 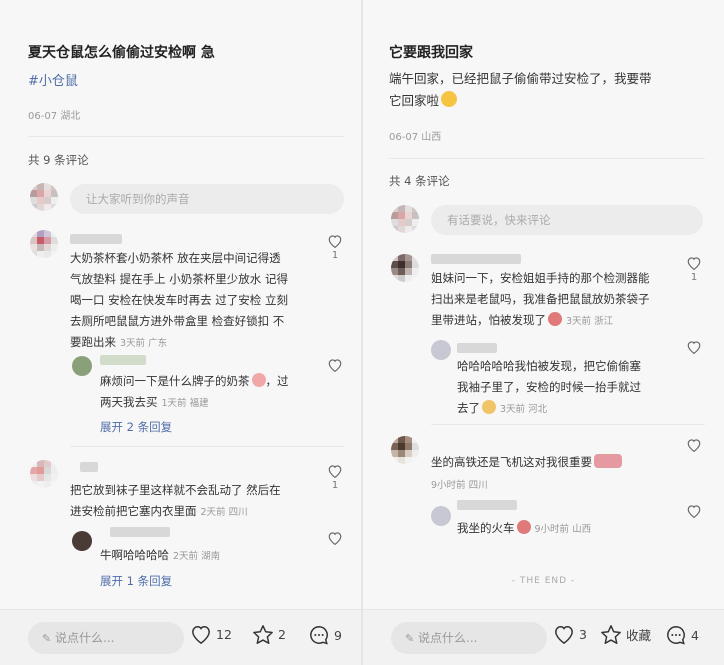 What do you see at coordinates (431, 53) in the screenshot?
I see `post-title: 它要跟我回家` at bounding box center [431, 53].